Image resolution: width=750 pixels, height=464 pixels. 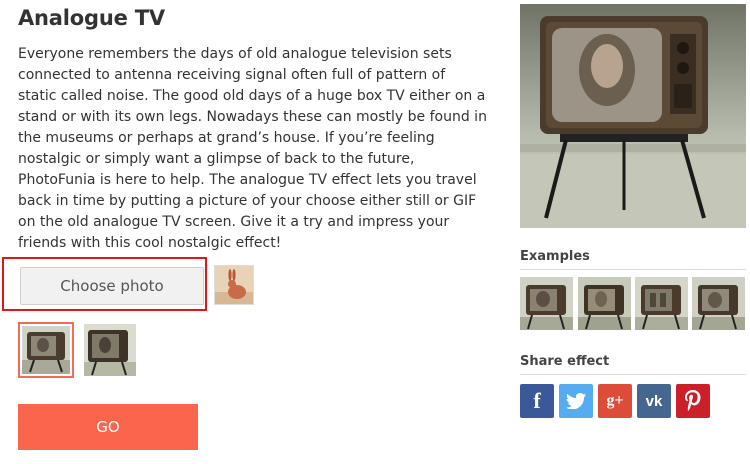 What do you see at coordinates (112, 286) in the screenshot?
I see `choose-photo-button: Choose photo` at bounding box center [112, 286].